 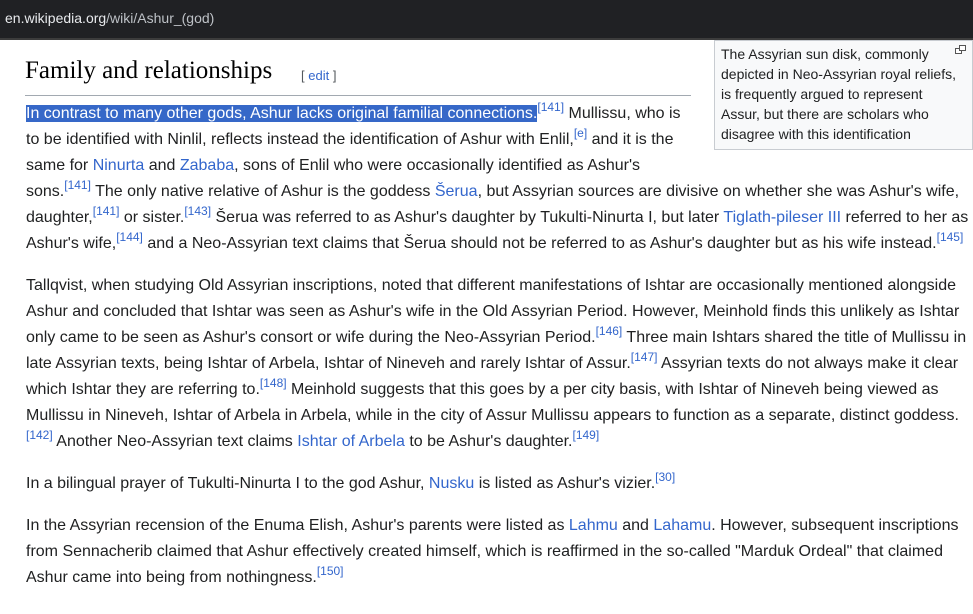 What do you see at coordinates (644, 357) in the screenshot?
I see `ref-147: [147]` at bounding box center [644, 357].